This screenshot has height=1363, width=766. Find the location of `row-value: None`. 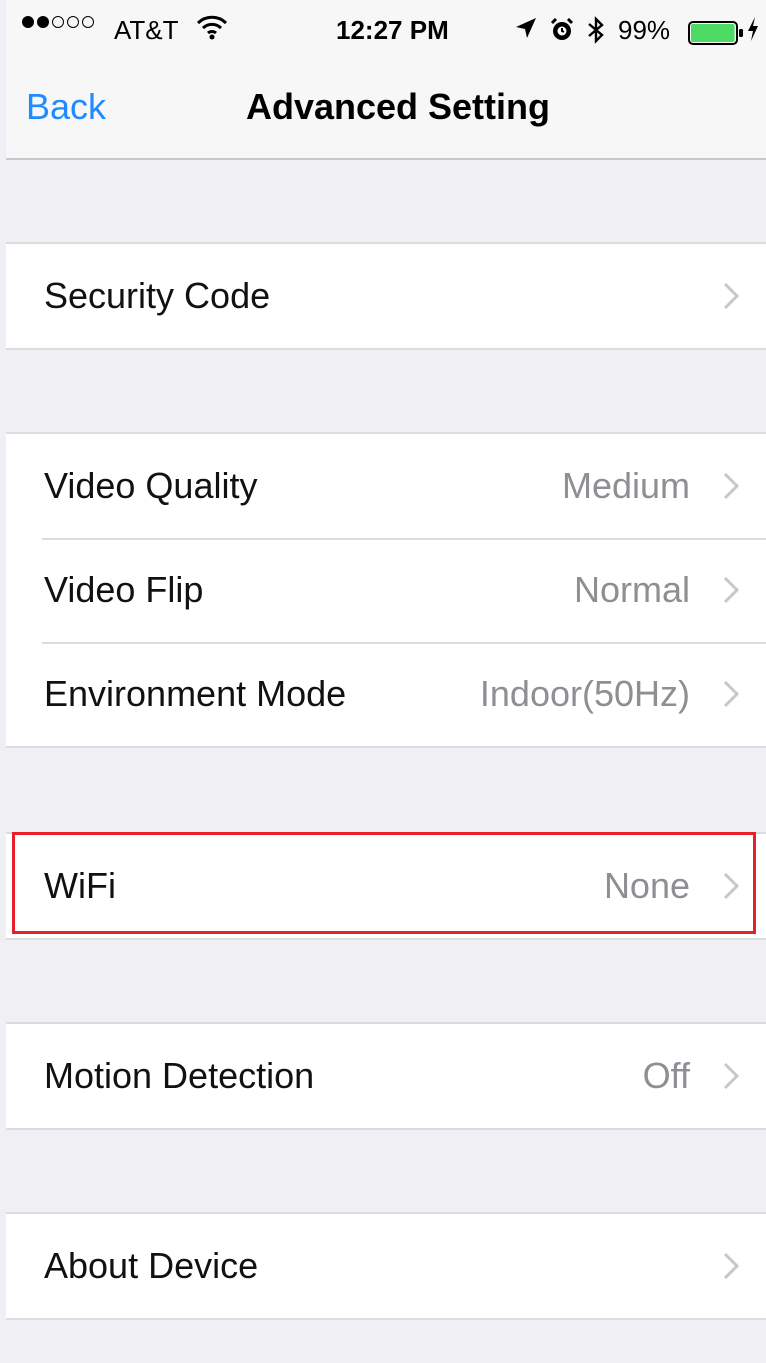

row-value: None is located at coordinates (646, 885).